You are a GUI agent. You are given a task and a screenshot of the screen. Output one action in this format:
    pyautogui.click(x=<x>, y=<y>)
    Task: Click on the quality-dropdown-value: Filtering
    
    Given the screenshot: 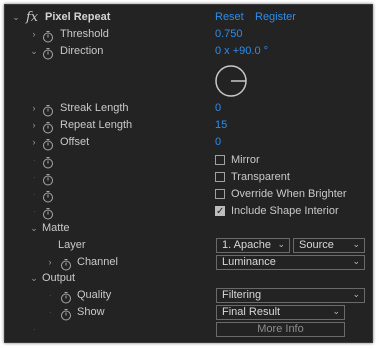 What is the action you would take?
    pyautogui.click(x=242, y=295)
    